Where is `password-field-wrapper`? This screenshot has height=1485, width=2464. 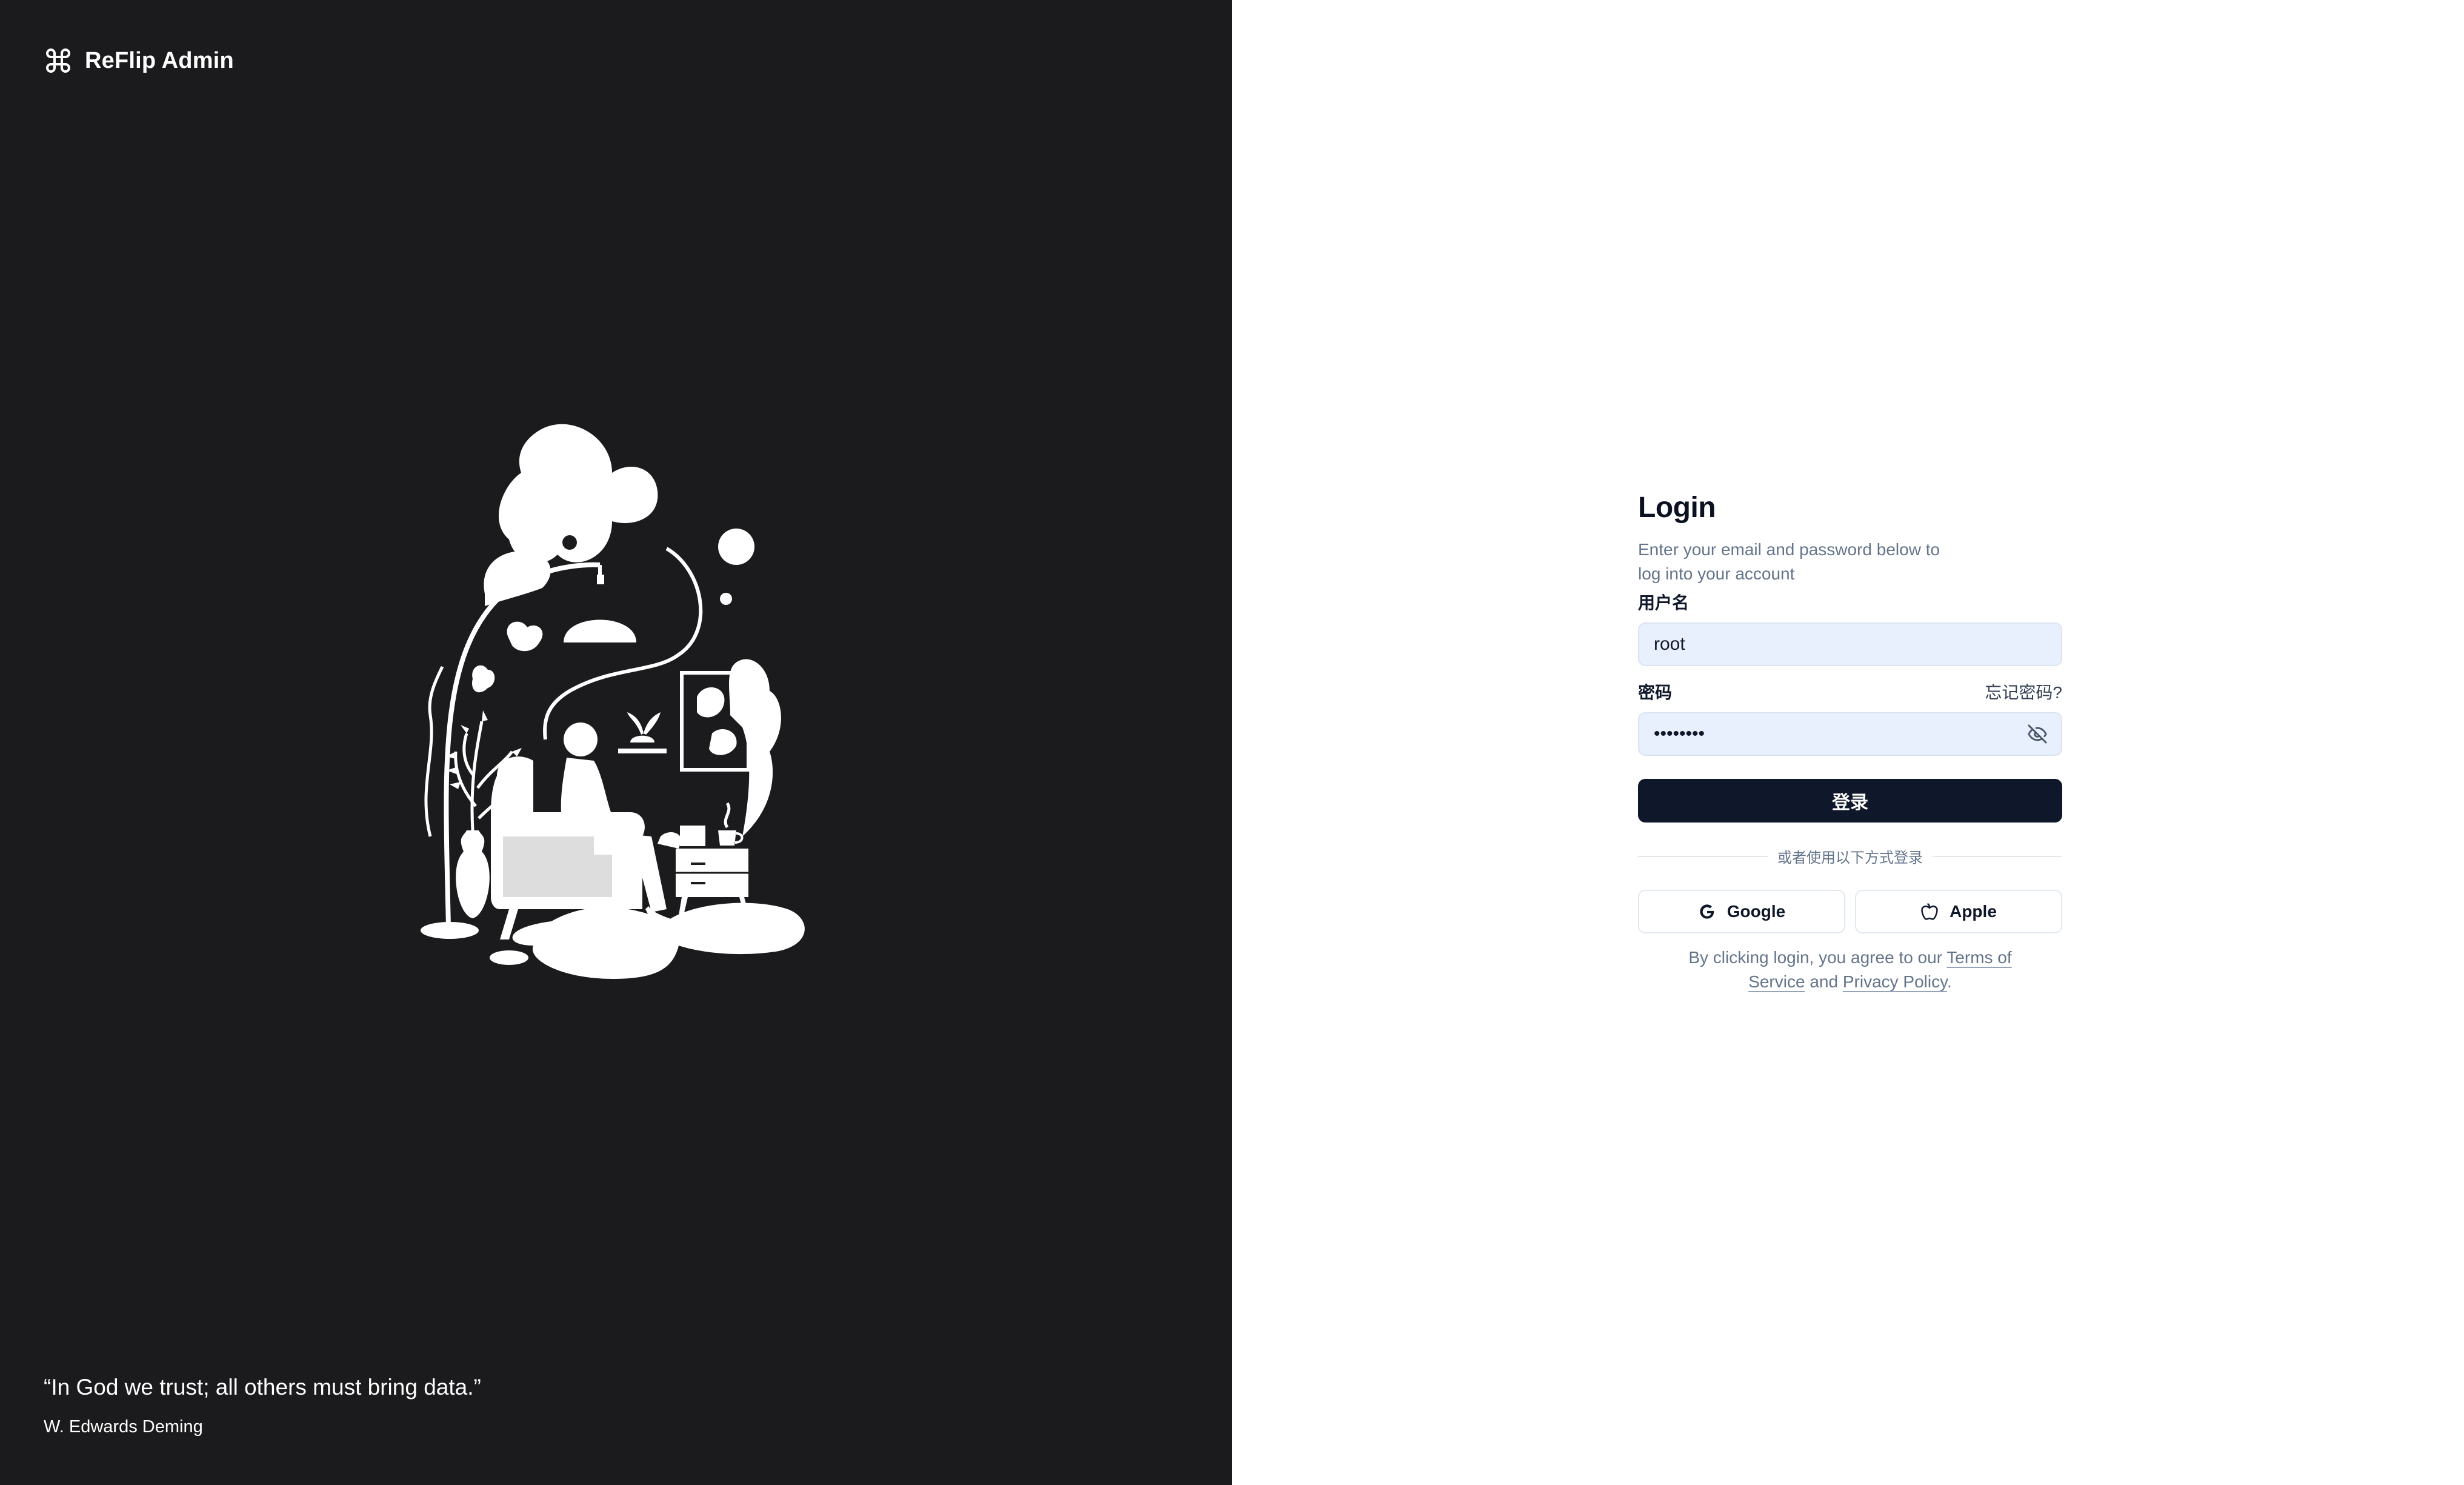
password-field-wrapper is located at coordinates (1850, 734).